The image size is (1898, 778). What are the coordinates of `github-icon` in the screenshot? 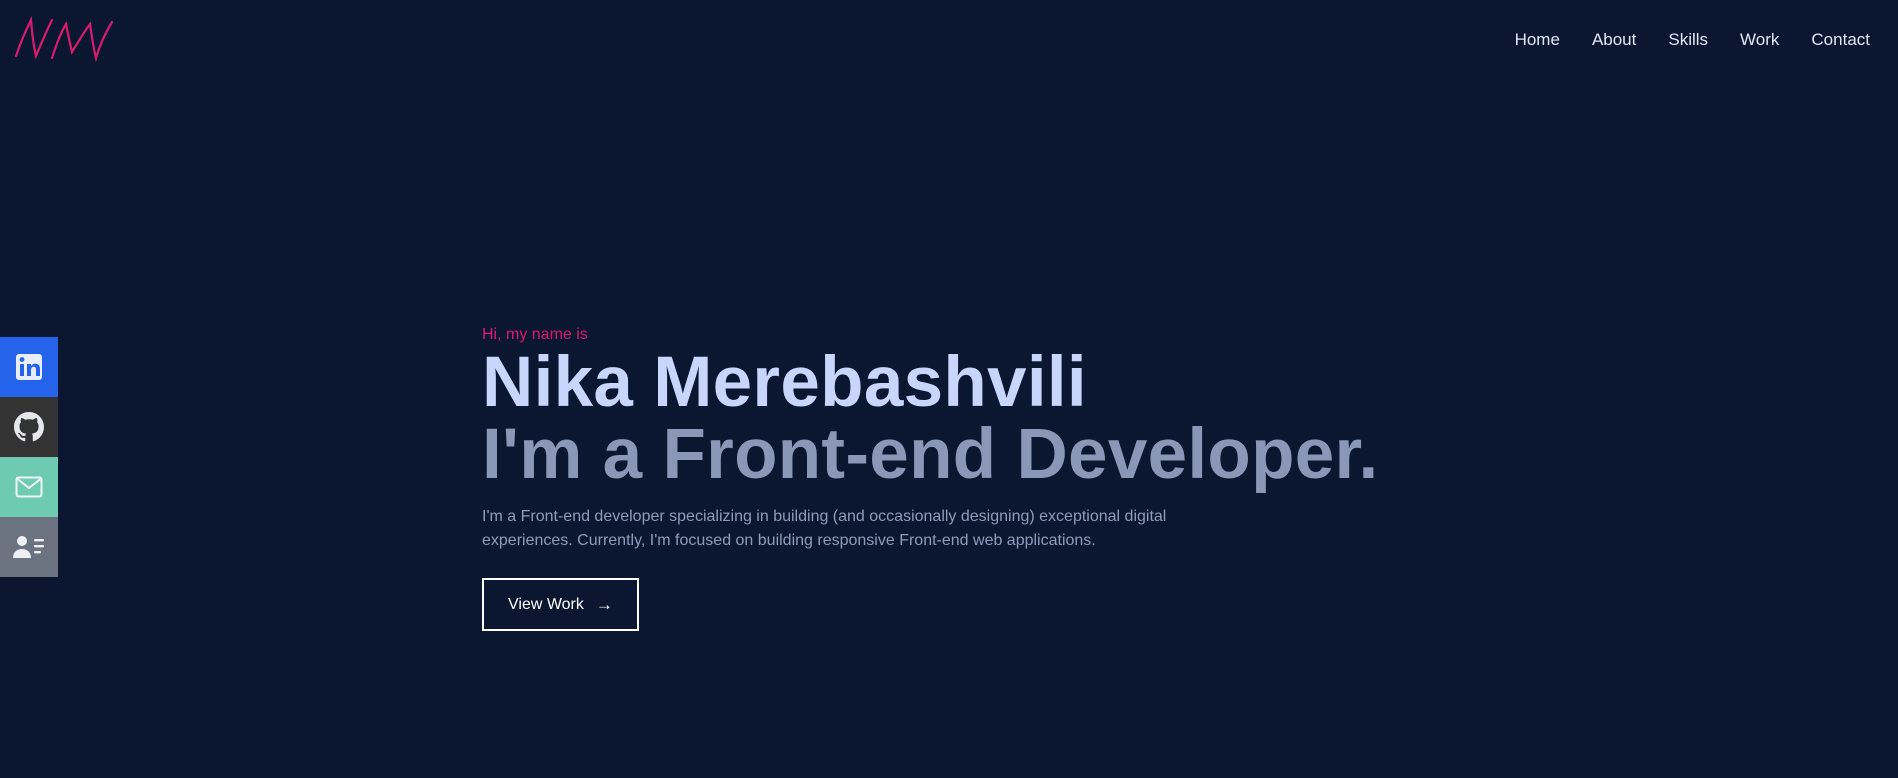 It's located at (29, 427).